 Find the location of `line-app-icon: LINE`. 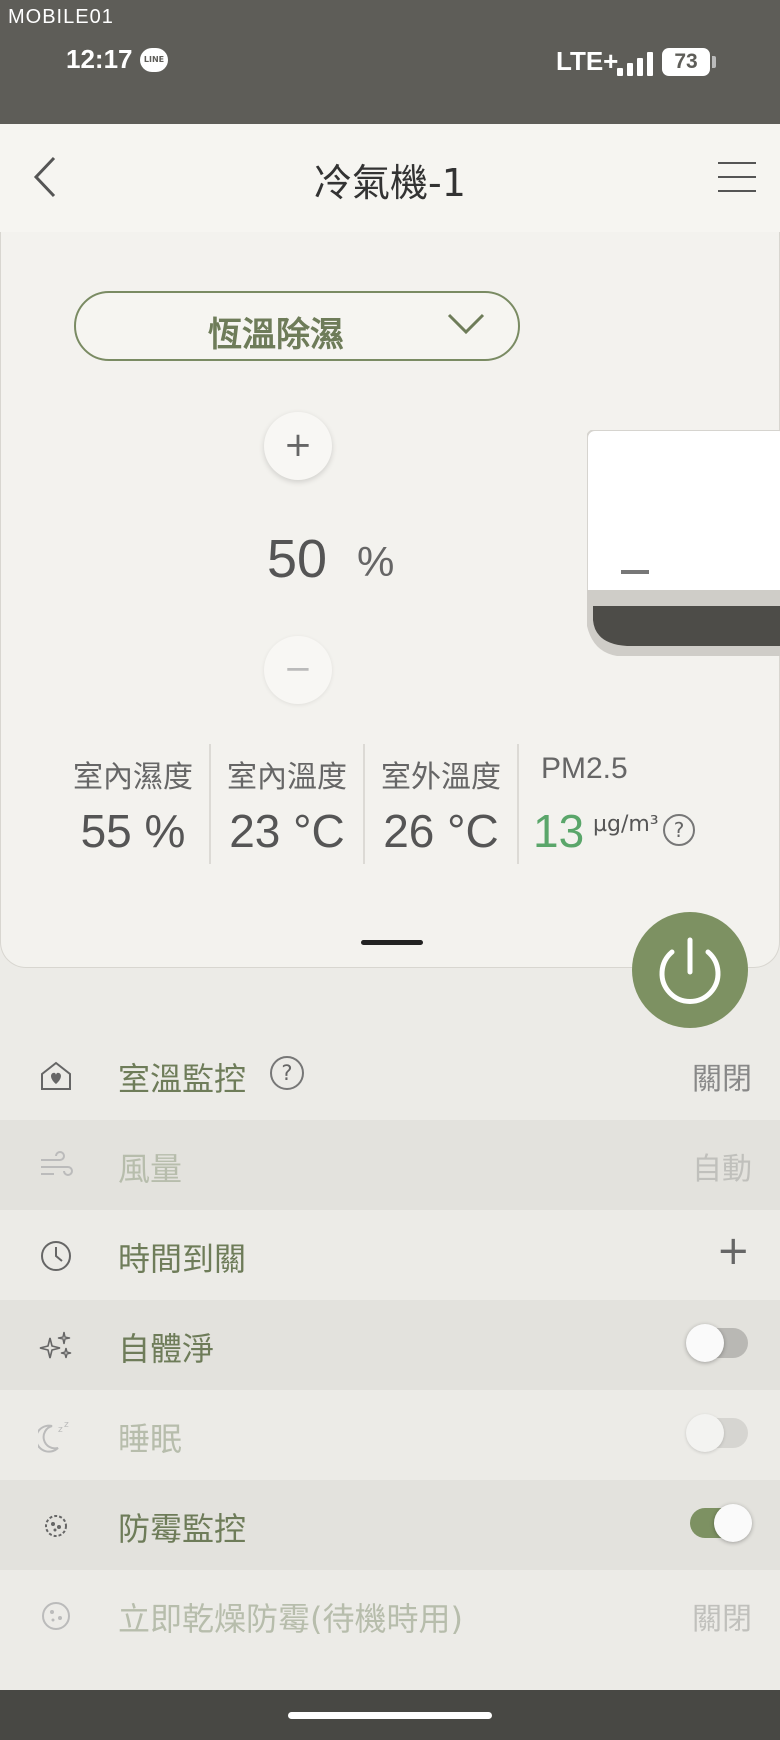

line-app-icon: LINE is located at coordinates (154, 60).